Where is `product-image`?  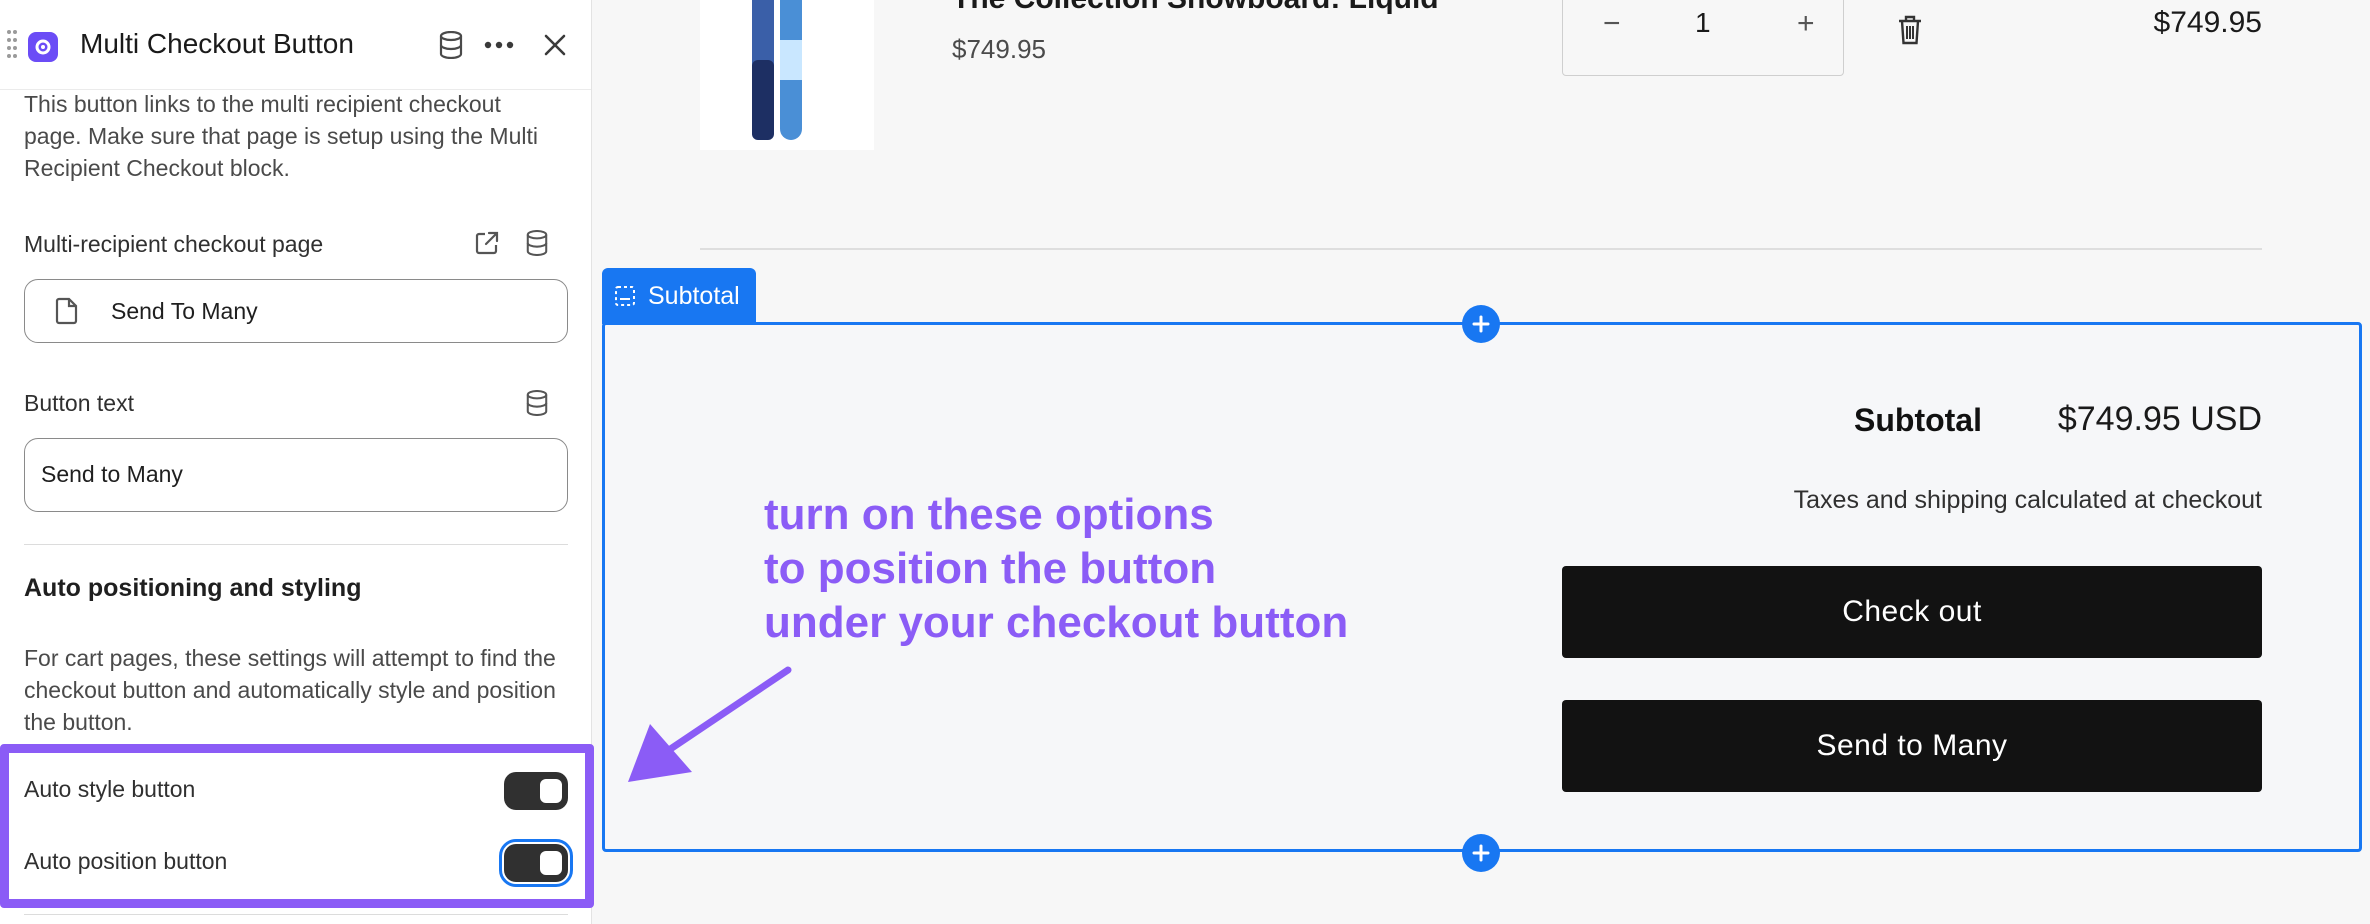
product-image is located at coordinates (787, 75).